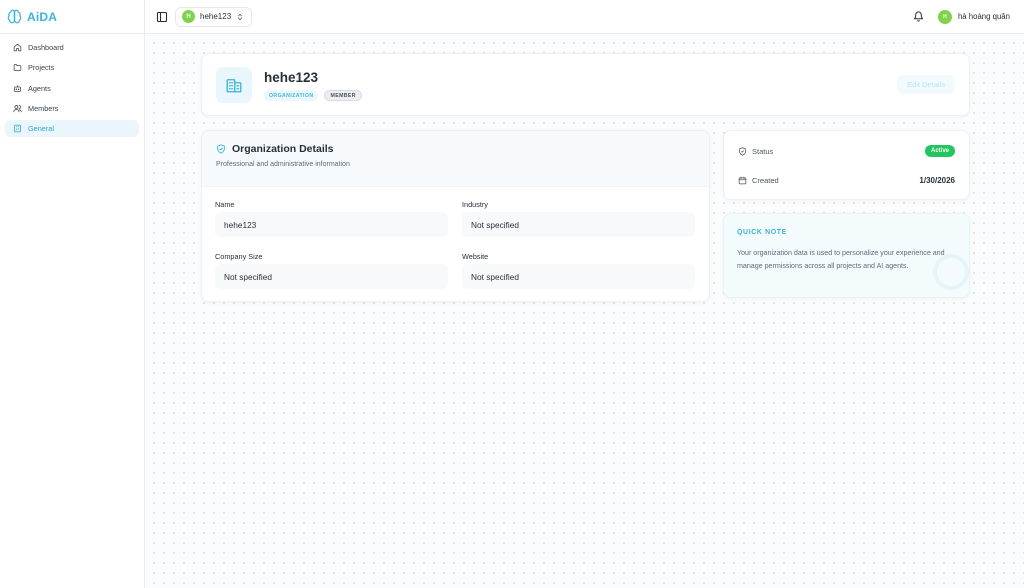  Describe the element at coordinates (846, 151) in the screenshot. I see `status-row: Status Active` at that location.